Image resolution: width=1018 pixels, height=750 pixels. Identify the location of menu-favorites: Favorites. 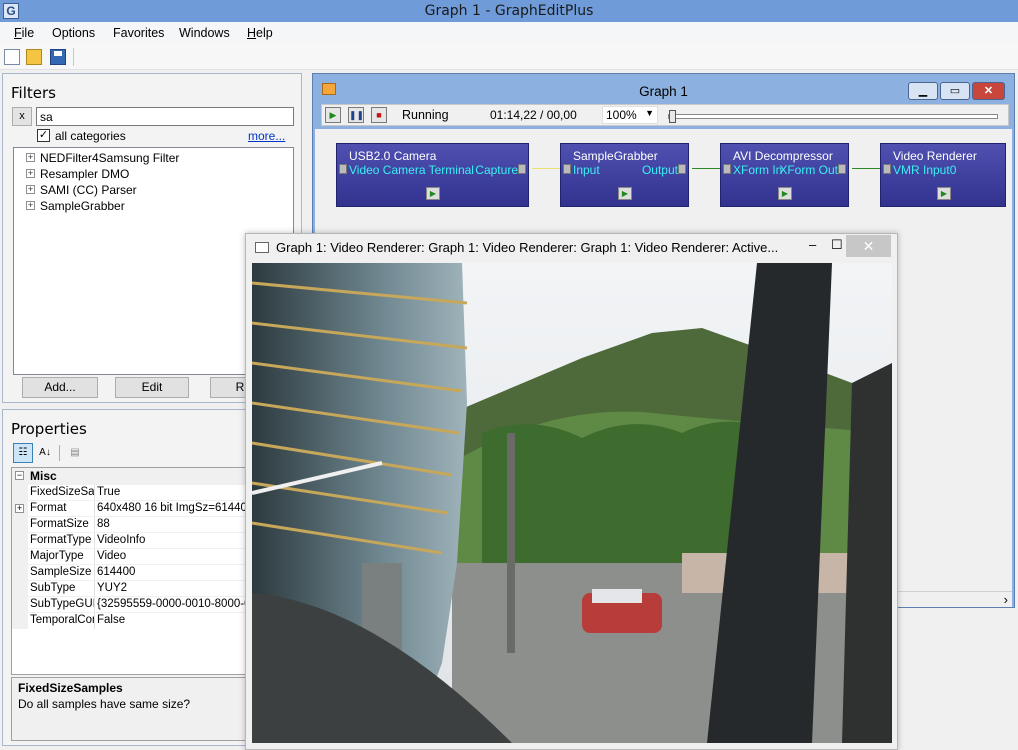
(138, 33).